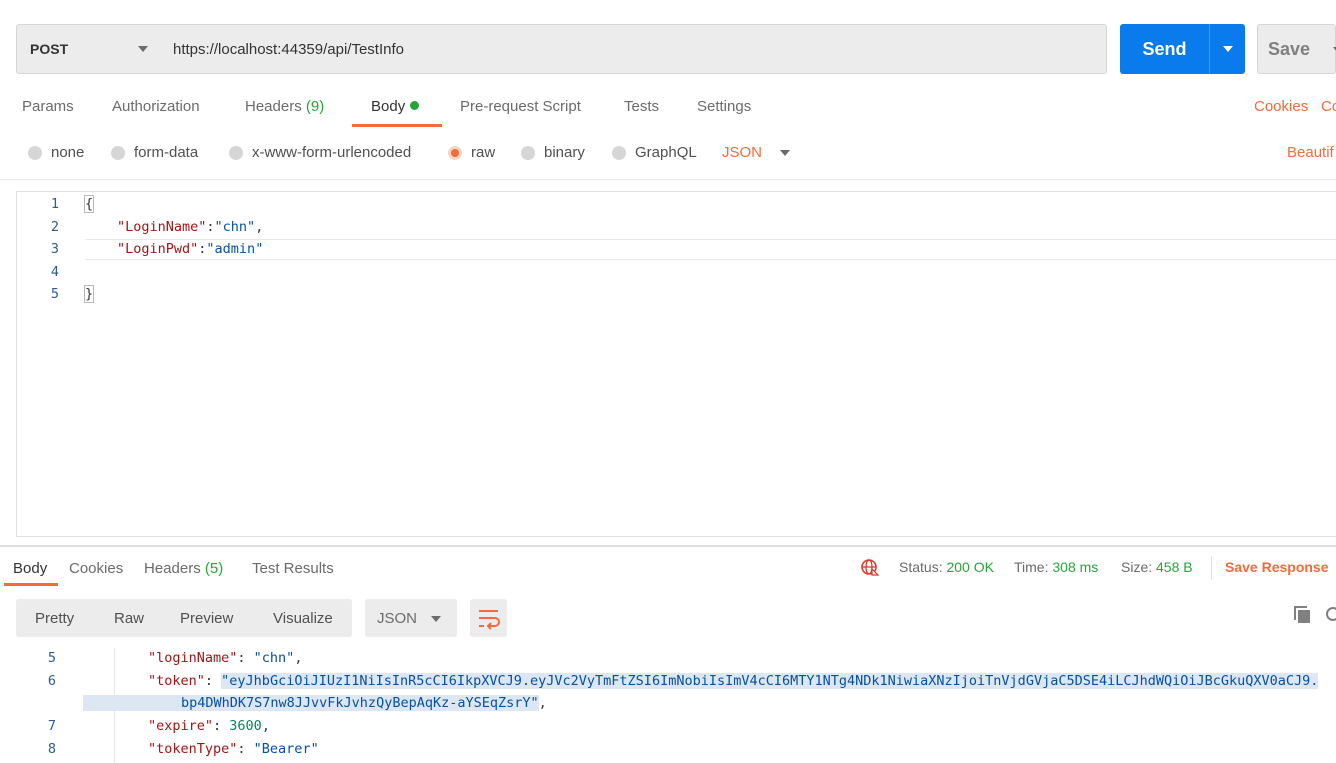 The height and width of the screenshot is (763, 1336). I want to click on send-label: Send, so click(1164, 48).